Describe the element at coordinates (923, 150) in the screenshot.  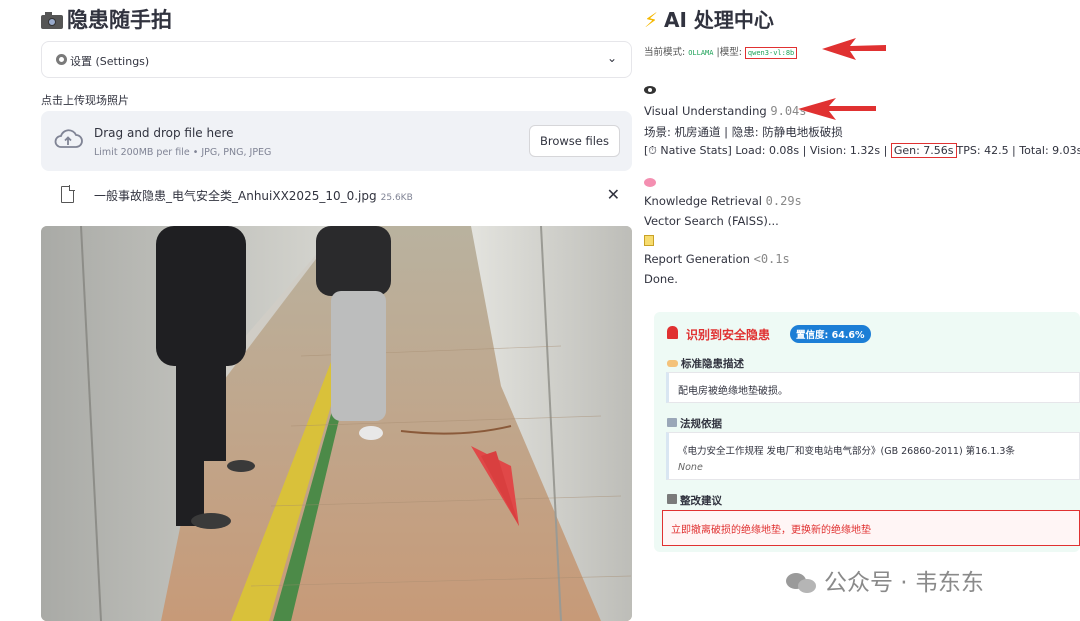
I see `stats-gen: Gen: 7.56s` at that location.